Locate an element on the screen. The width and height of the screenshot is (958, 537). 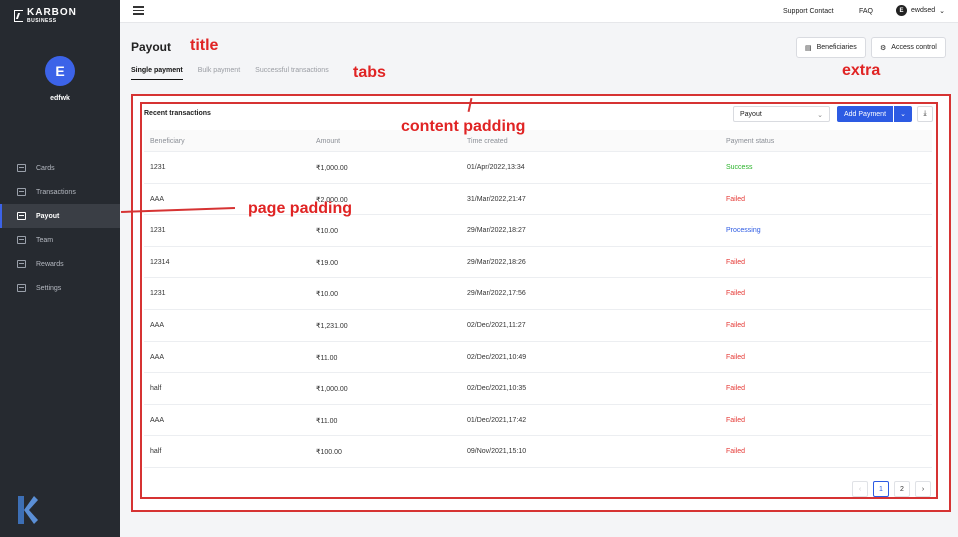
list-icon is located at coordinates (21, 192).